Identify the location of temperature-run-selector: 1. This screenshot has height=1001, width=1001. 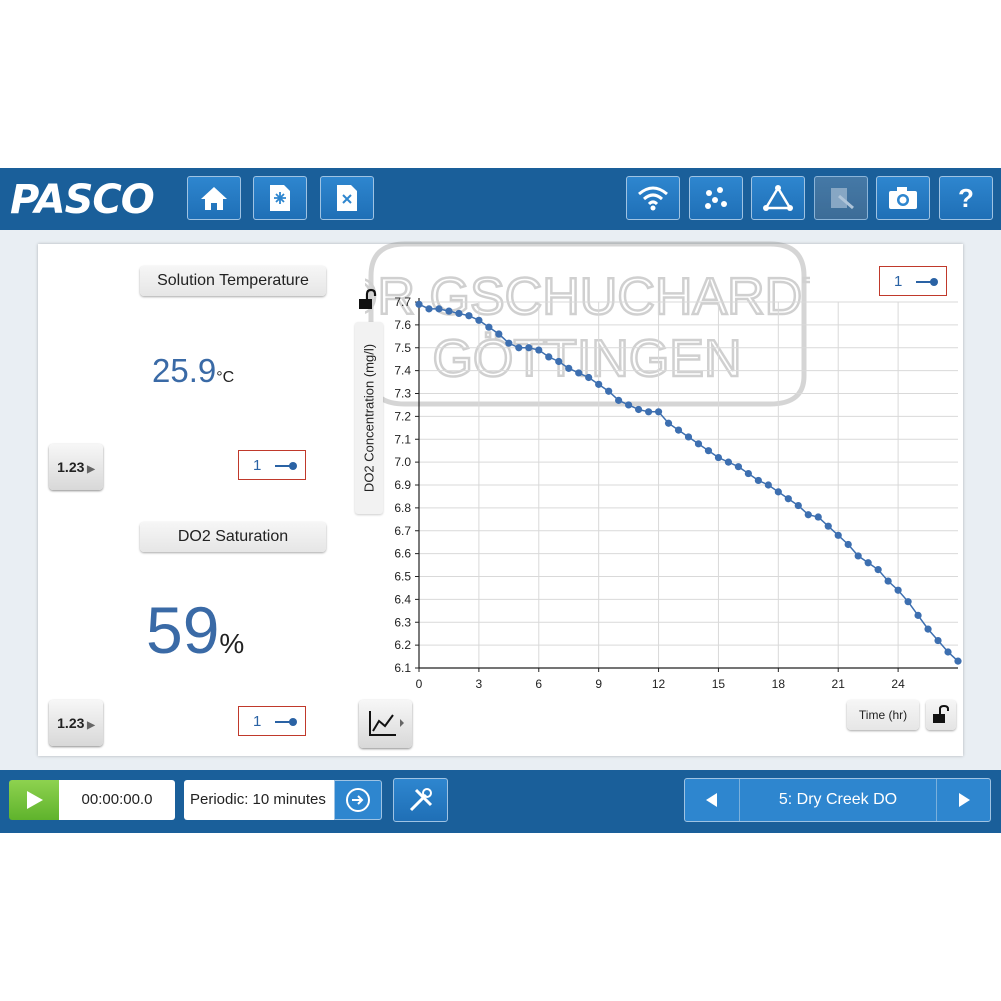
(272, 465).